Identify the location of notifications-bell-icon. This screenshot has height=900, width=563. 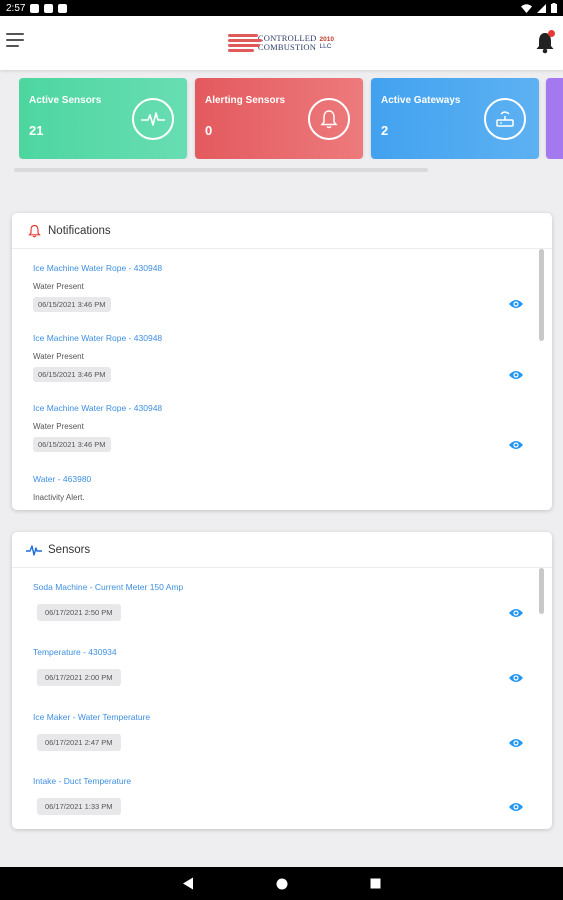
(545, 42).